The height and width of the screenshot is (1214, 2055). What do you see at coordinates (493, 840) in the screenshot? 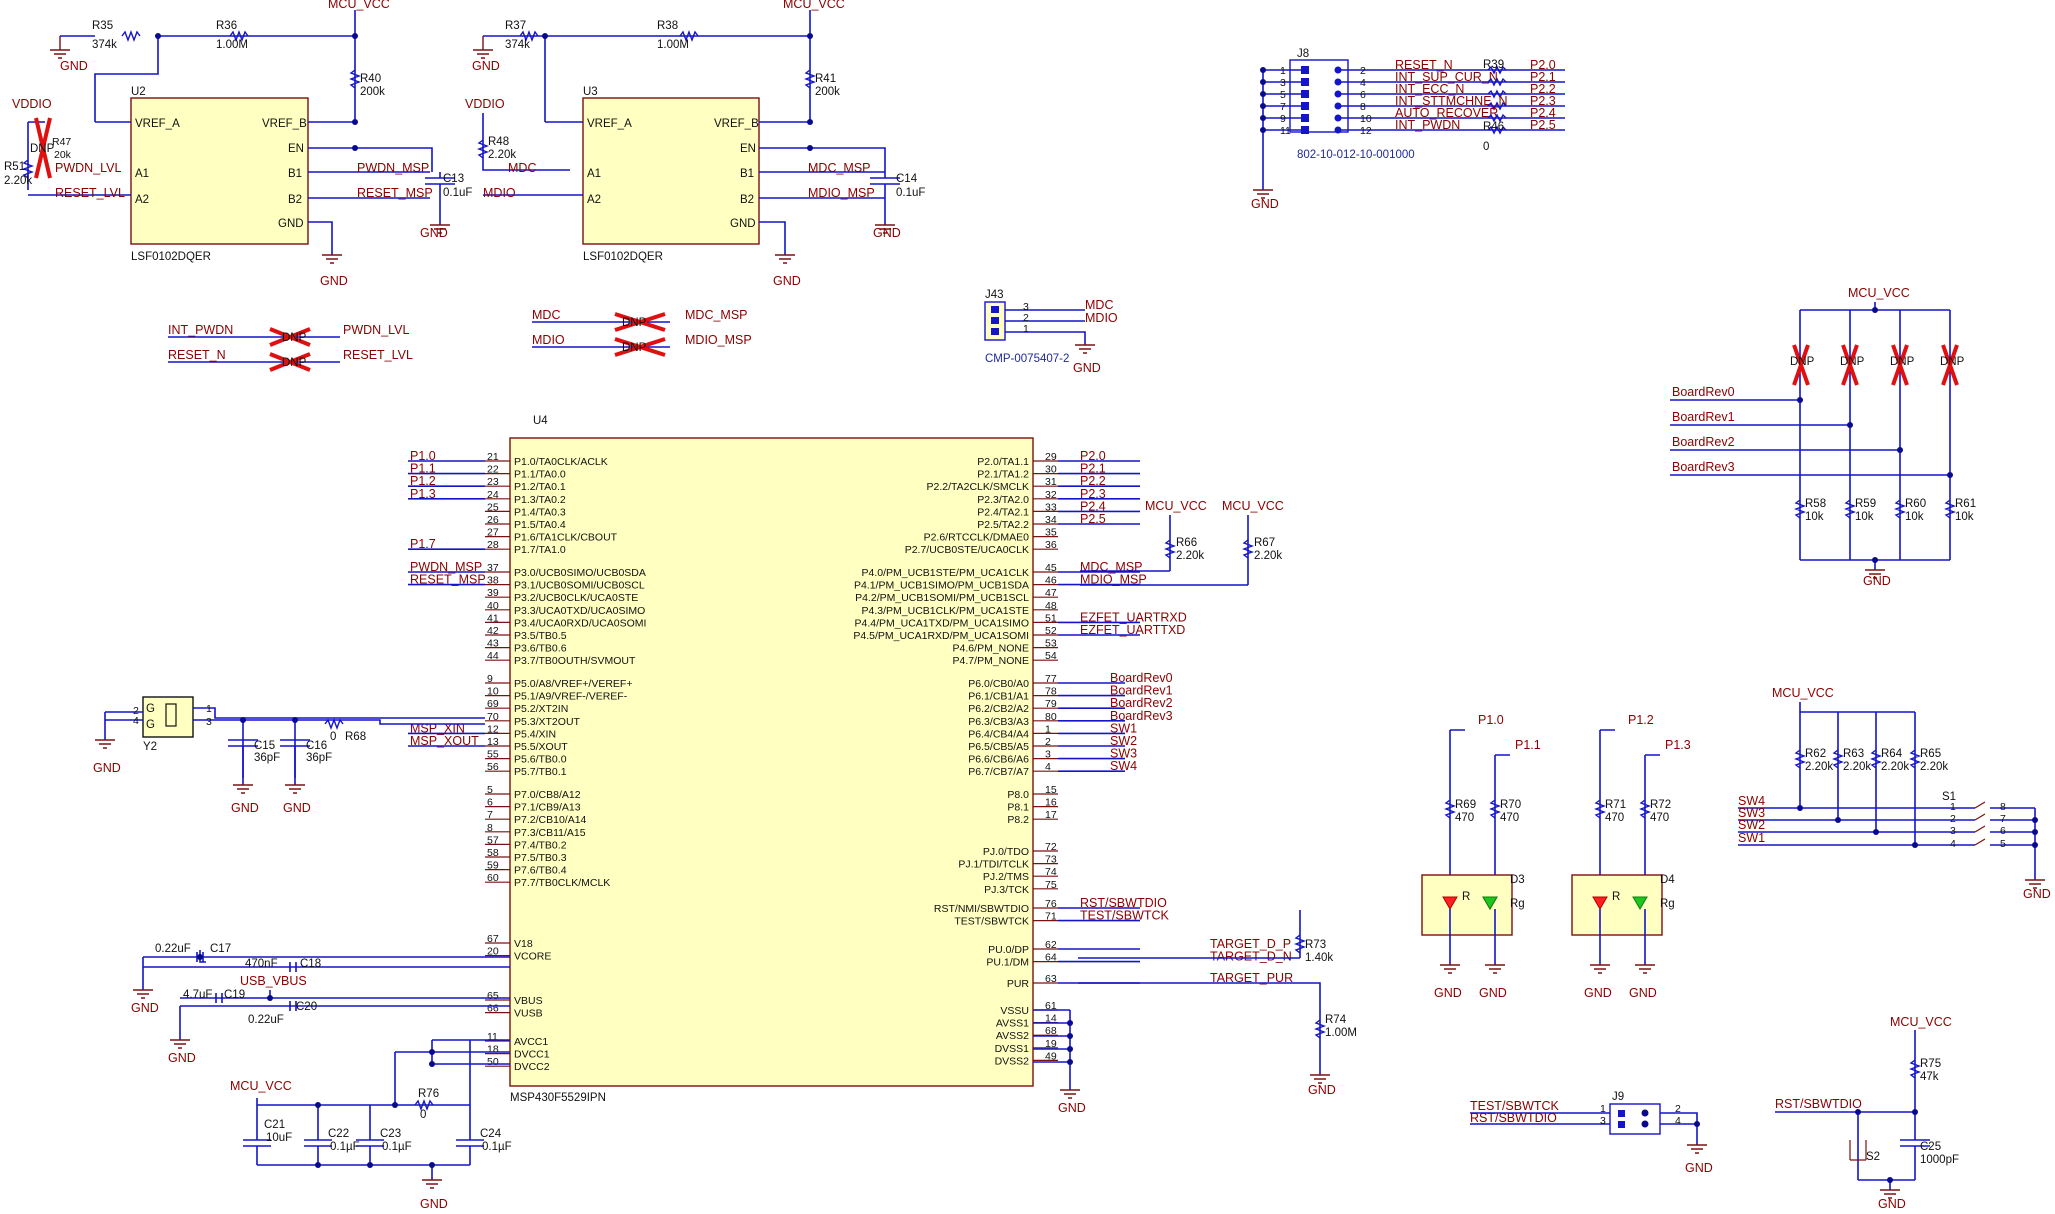
I see `u4-pin-num: 57` at bounding box center [493, 840].